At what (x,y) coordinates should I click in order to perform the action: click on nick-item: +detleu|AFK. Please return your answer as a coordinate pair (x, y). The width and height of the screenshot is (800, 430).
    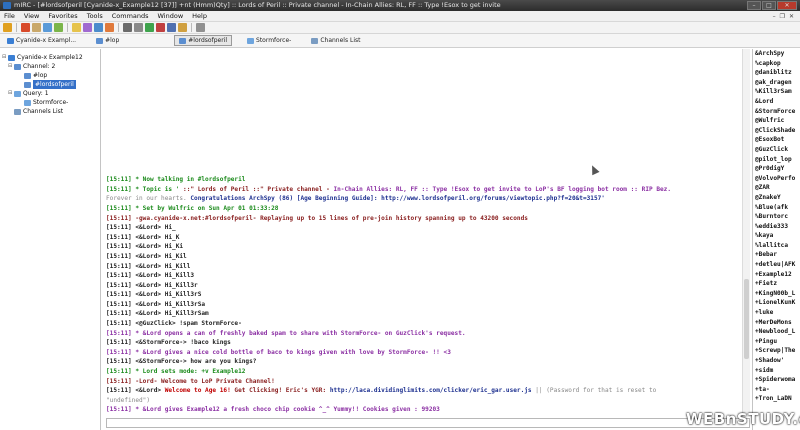
    Looking at the image, I should click on (776, 265).